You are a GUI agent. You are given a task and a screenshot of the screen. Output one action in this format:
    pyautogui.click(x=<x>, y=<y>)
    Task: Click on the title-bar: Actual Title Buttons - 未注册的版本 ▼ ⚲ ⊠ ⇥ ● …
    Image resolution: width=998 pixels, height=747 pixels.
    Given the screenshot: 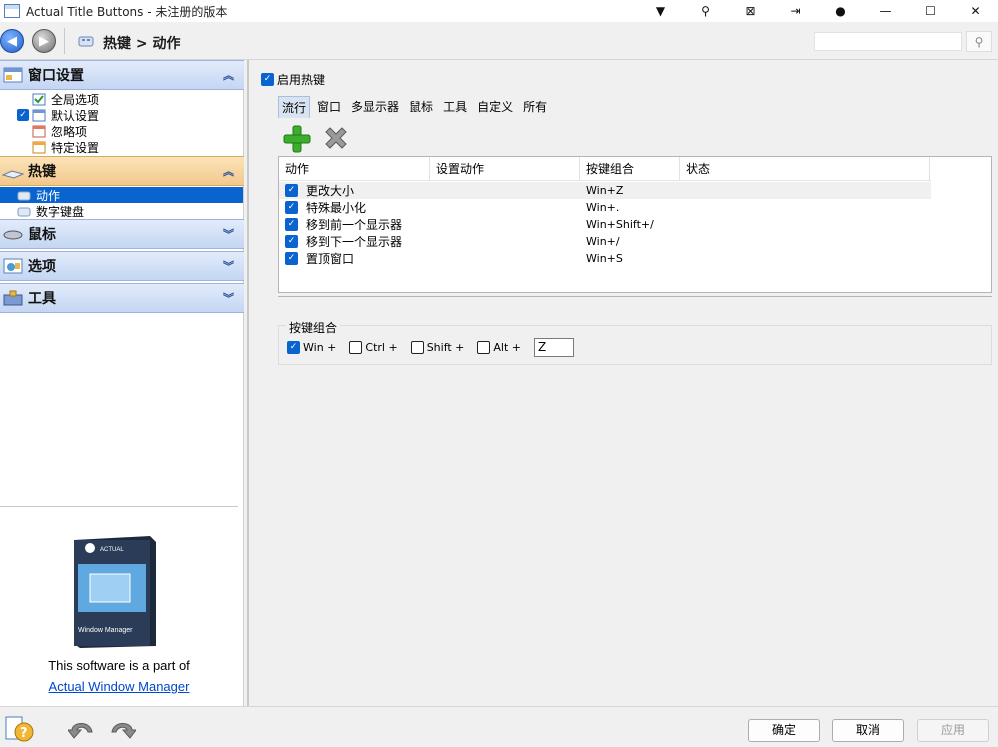 What is the action you would take?
    pyautogui.click(x=499, y=11)
    